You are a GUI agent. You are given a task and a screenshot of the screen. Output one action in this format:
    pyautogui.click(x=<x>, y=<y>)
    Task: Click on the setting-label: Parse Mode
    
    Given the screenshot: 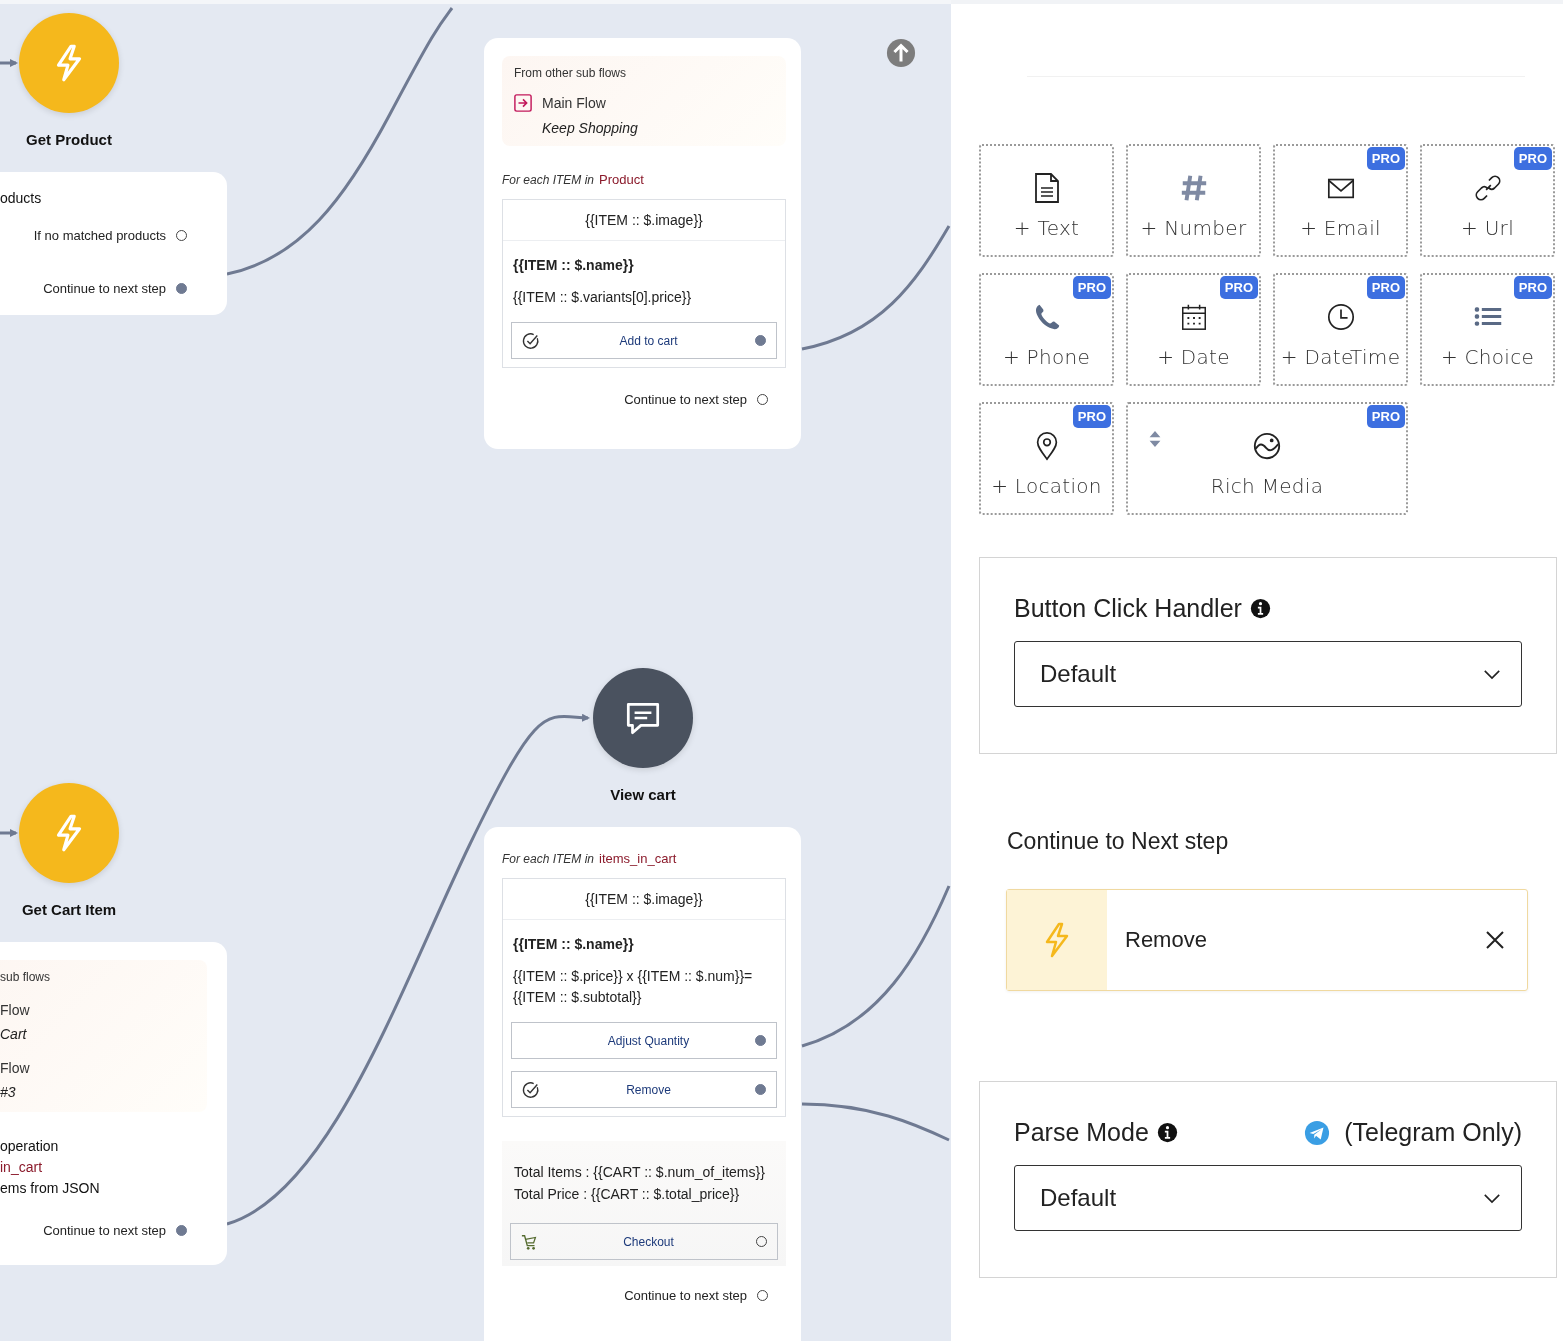 What is the action you would take?
    pyautogui.click(x=1081, y=1132)
    